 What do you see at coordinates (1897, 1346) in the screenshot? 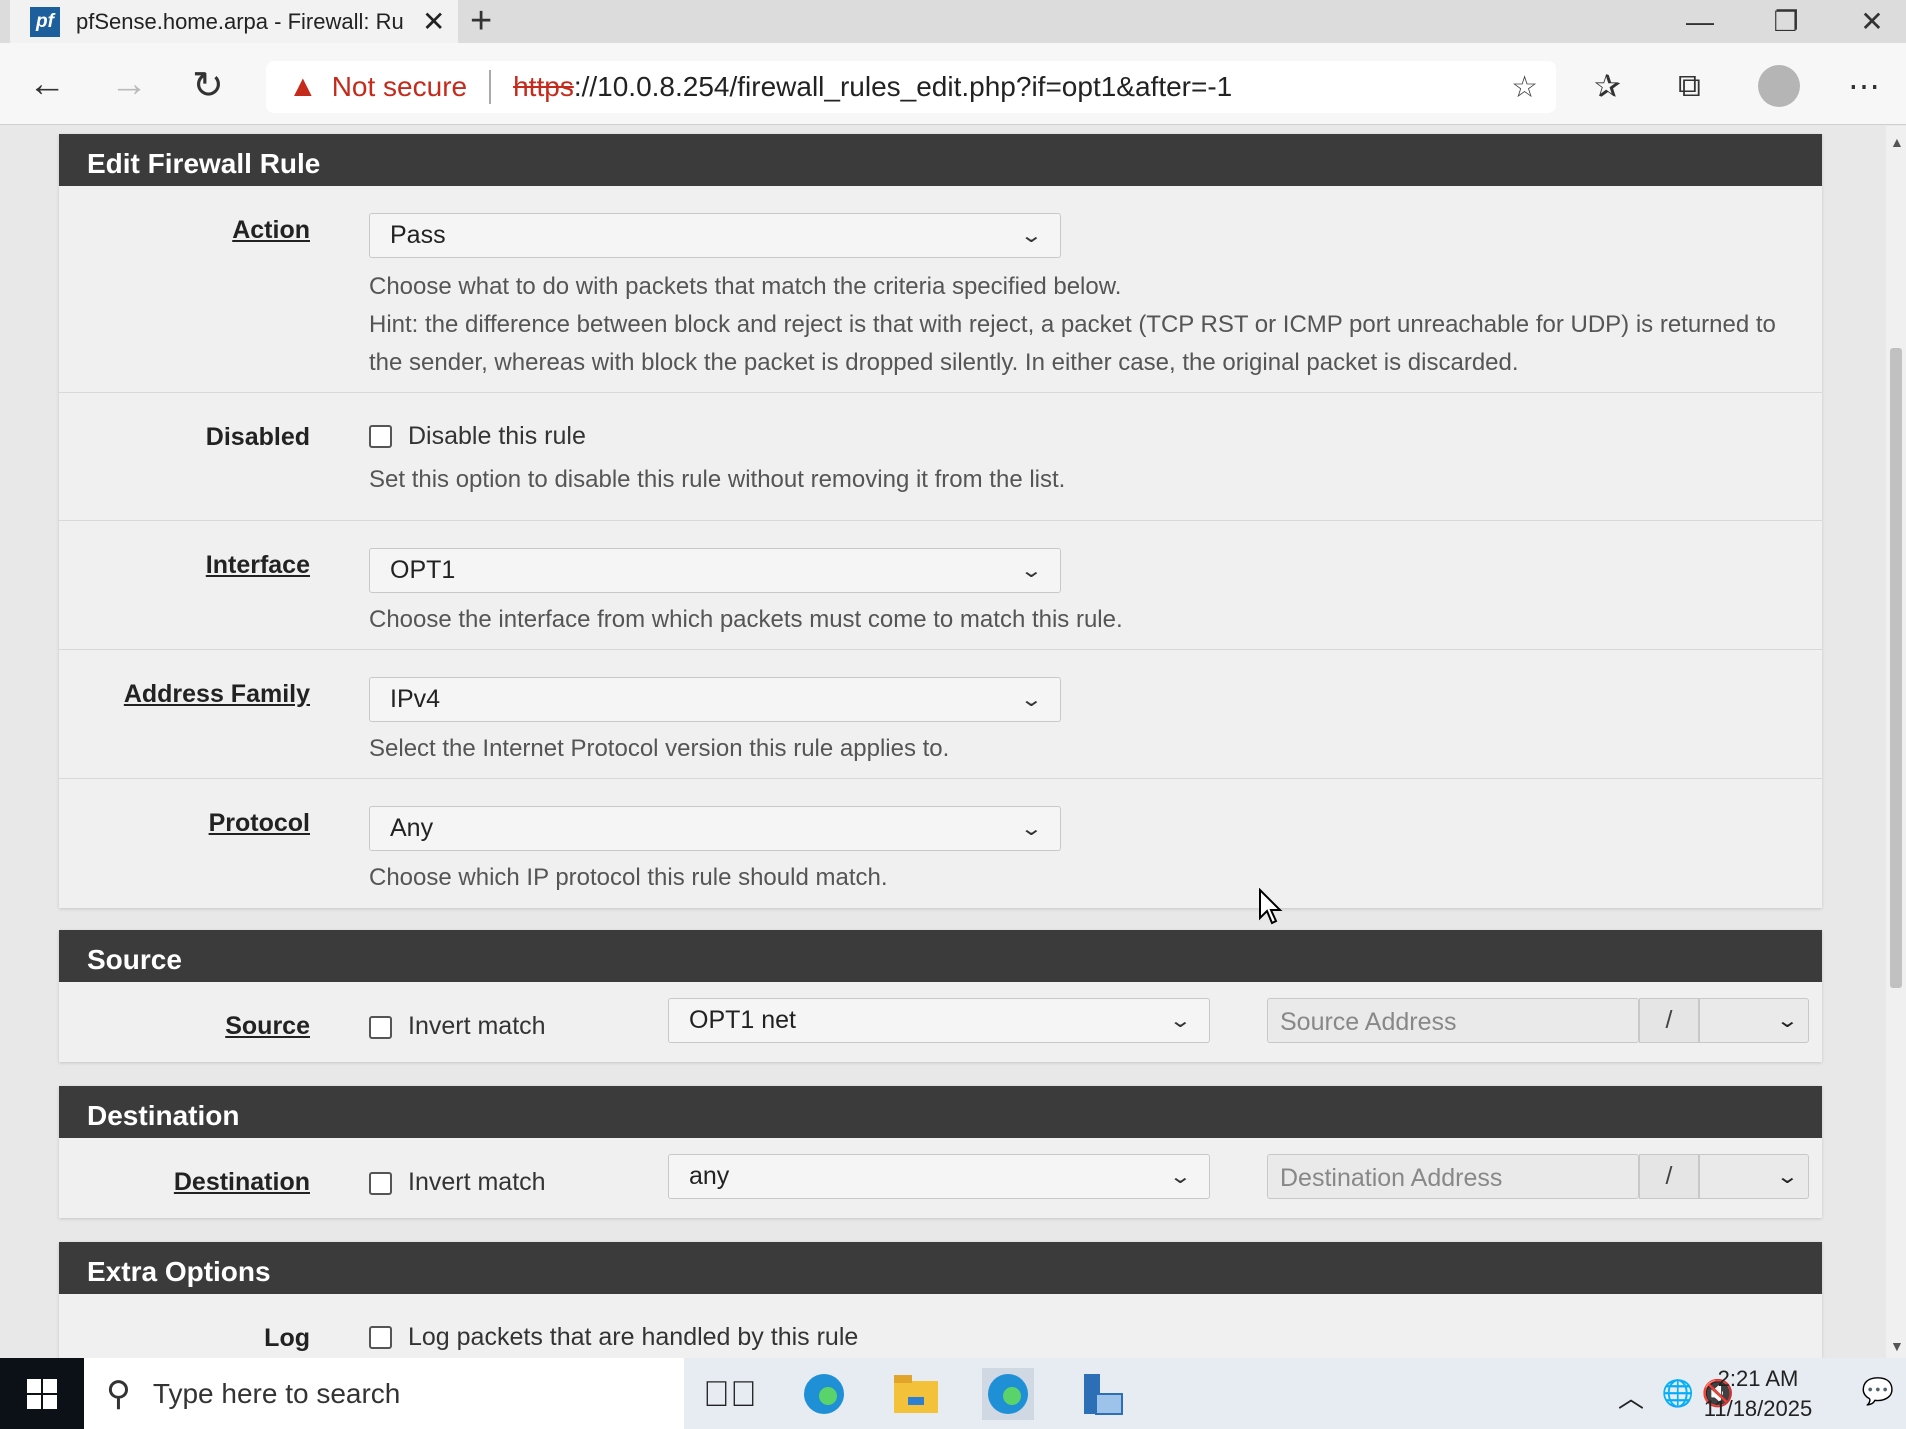
I see `scroll-down-icon: ▼` at bounding box center [1897, 1346].